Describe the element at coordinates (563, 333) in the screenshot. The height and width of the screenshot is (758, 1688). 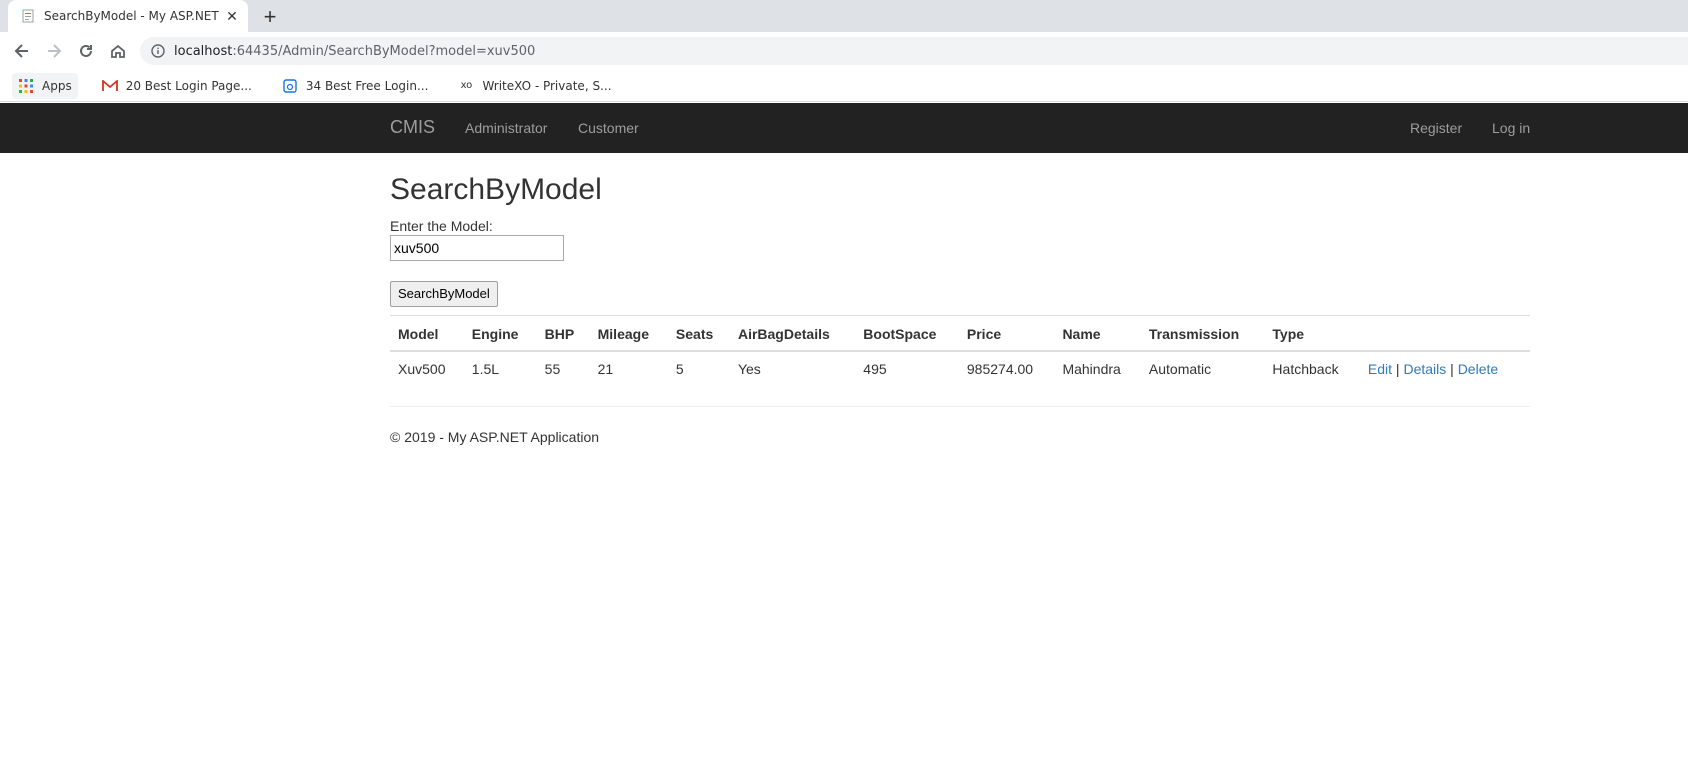
I see `column-header: BHP` at that location.